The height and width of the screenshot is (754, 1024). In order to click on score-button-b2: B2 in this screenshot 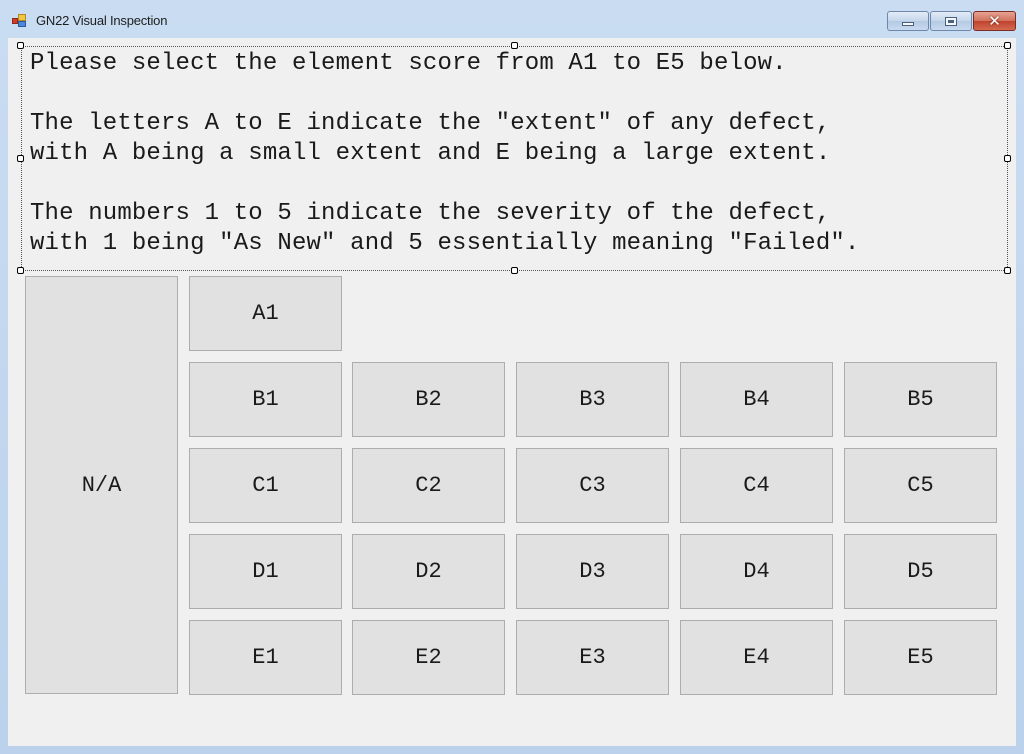, I will do `click(428, 399)`.